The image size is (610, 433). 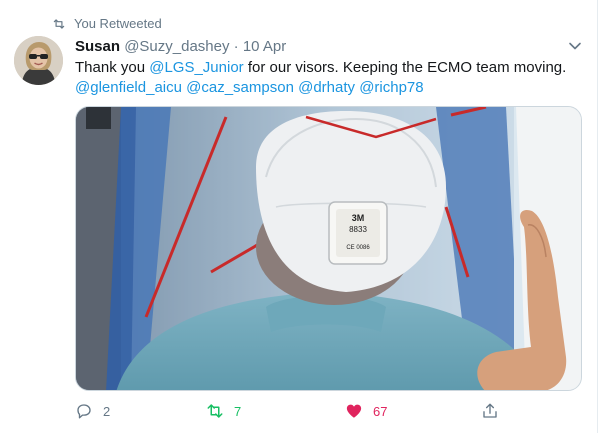 What do you see at coordinates (264, 46) in the screenshot?
I see `tweet-date: 10 Apr` at bounding box center [264, 46].